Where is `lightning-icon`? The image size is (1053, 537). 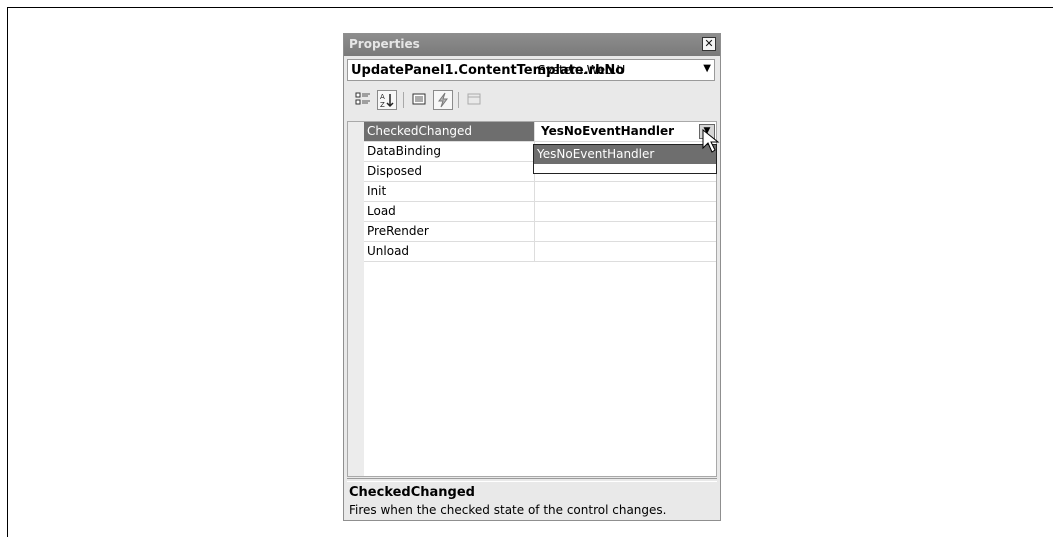 lightning-icon is located at coordinates (443, 100).